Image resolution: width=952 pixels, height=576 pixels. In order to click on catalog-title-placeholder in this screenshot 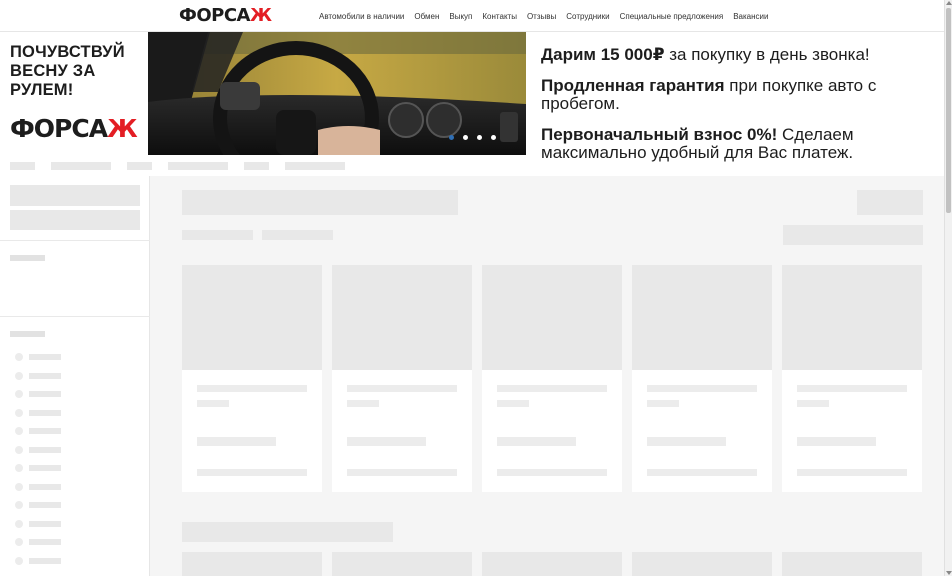, I will do `click(320, 202)`.